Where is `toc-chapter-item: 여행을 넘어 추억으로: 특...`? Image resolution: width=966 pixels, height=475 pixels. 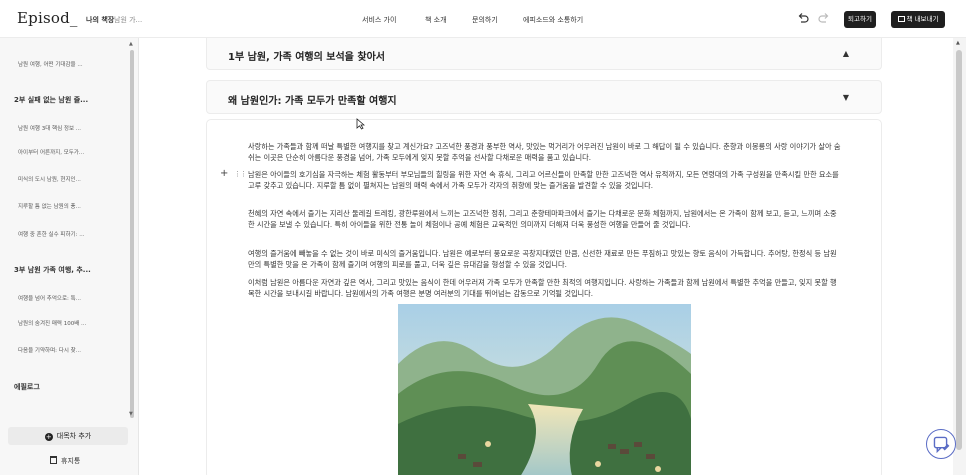
toc-chapter-item: 여행을 넘어 추억으로: 특... is located at coordinates (49, 298).